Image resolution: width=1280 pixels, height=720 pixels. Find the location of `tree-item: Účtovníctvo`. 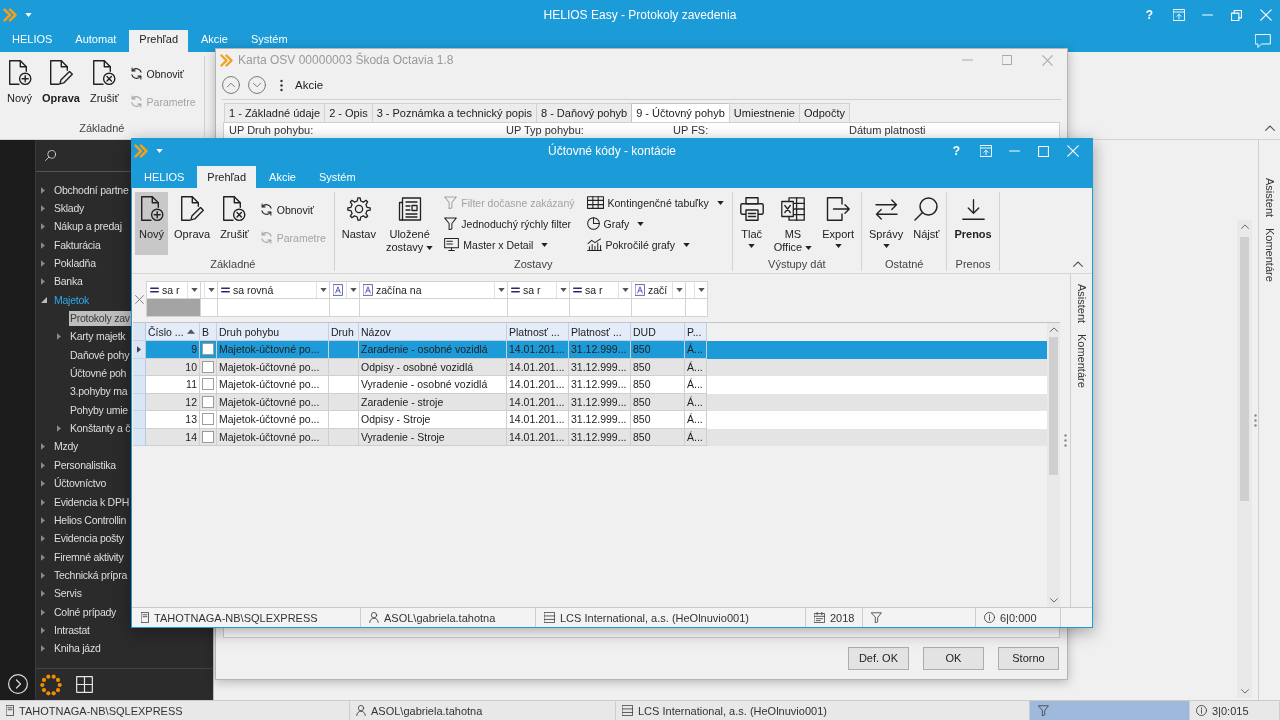

tree-item: Účtovníctvo is located at coordinates (80, 484).